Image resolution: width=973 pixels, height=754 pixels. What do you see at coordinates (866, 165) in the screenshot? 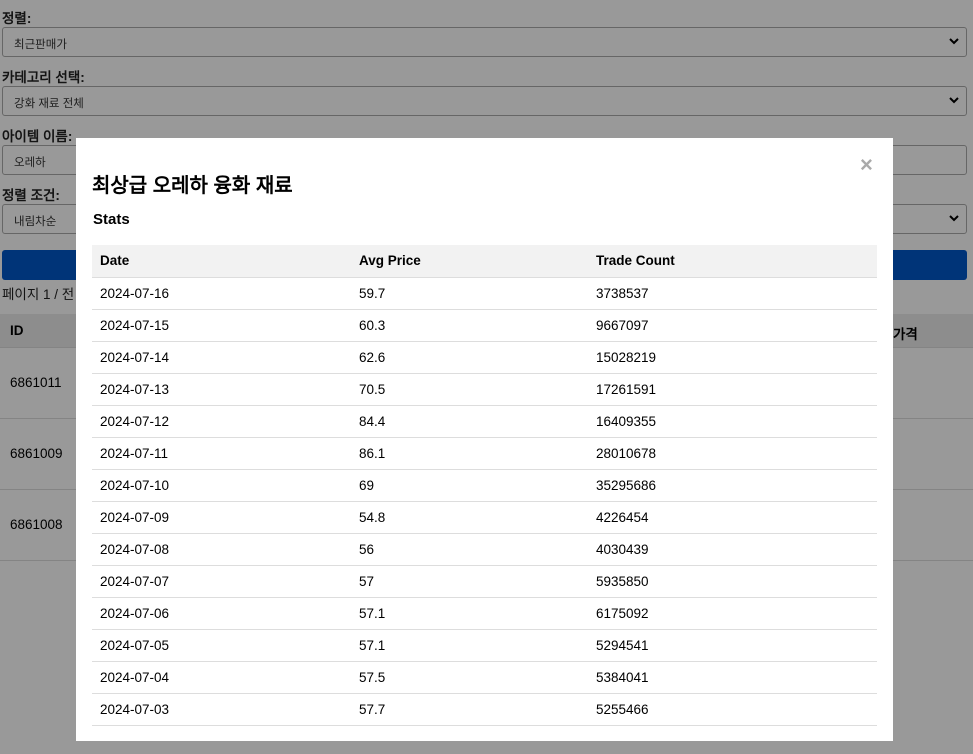
I see `close-icon: ×` at bounding box center [866, 165].